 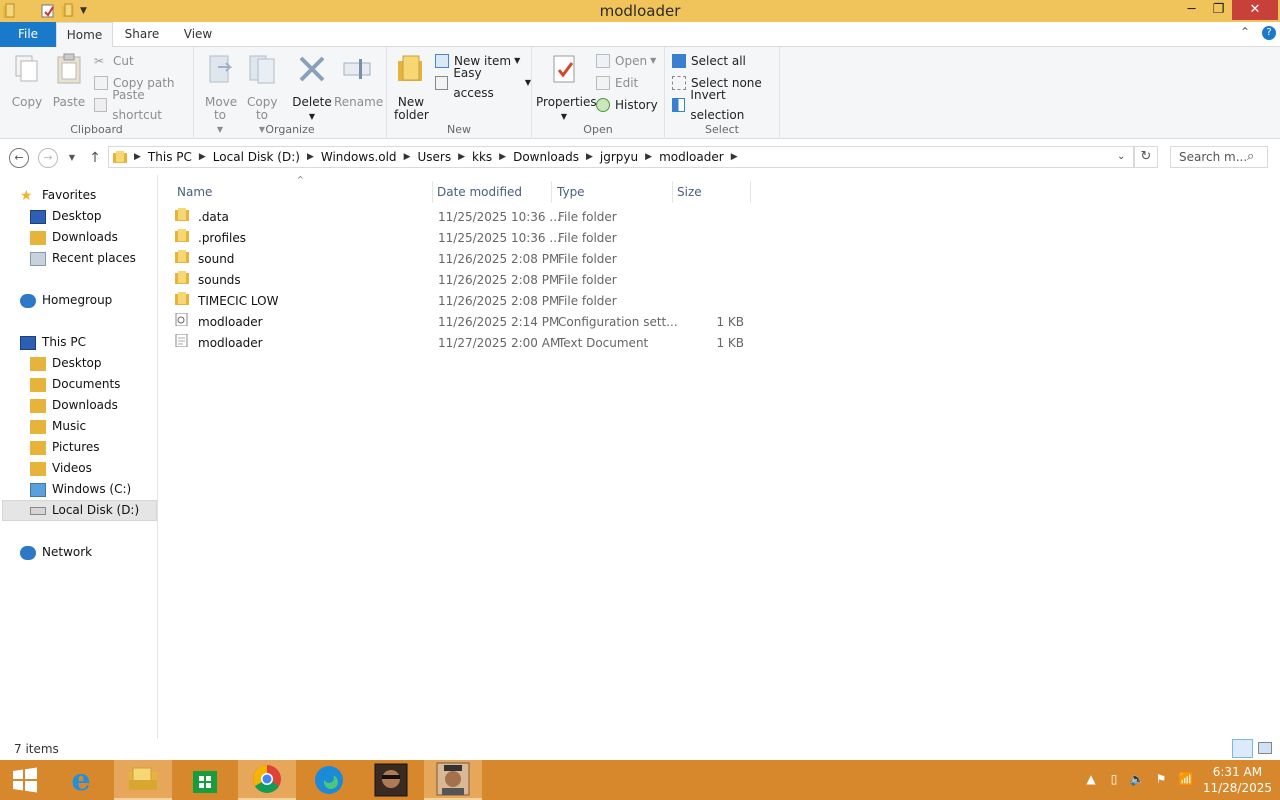 I want to click on tab-home: Home, so click(x=84, y=35).